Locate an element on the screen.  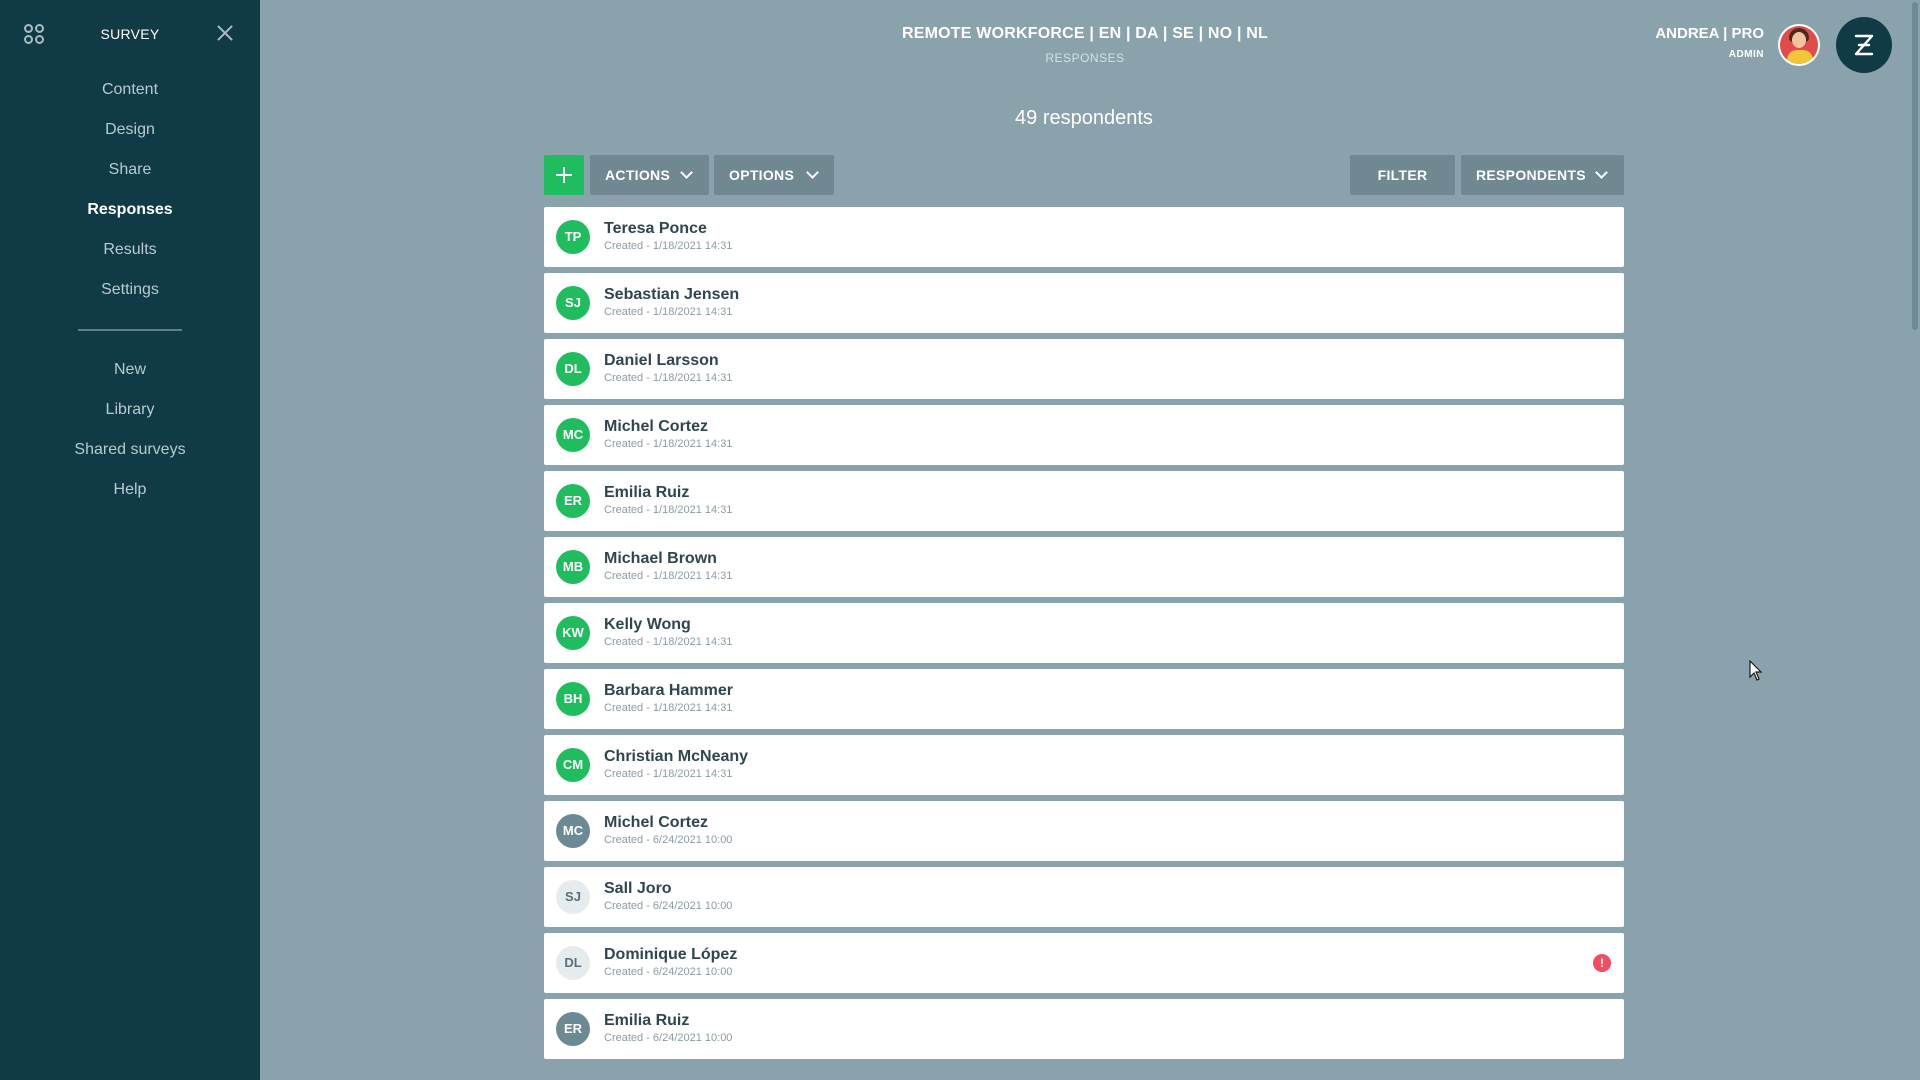
sidebar-item-new: New is located at coordinates (130, 378).